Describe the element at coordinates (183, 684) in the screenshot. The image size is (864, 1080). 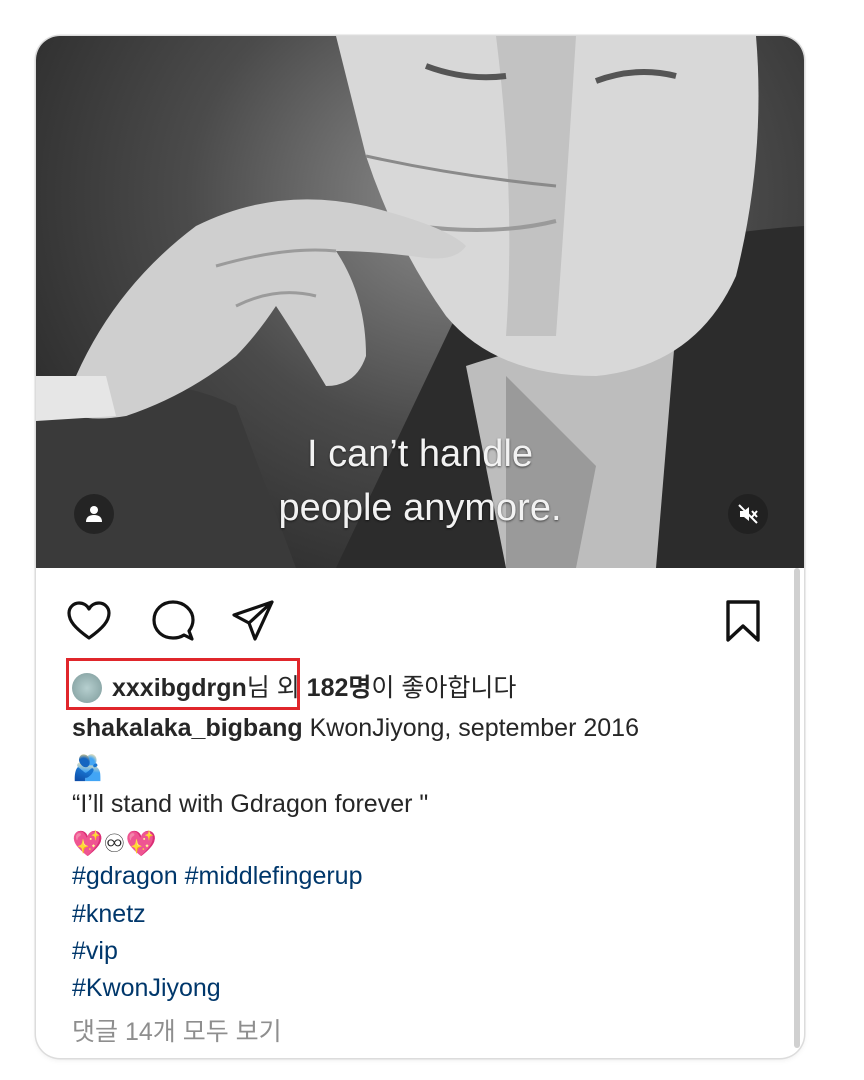
I see `highlight-box` at that location.